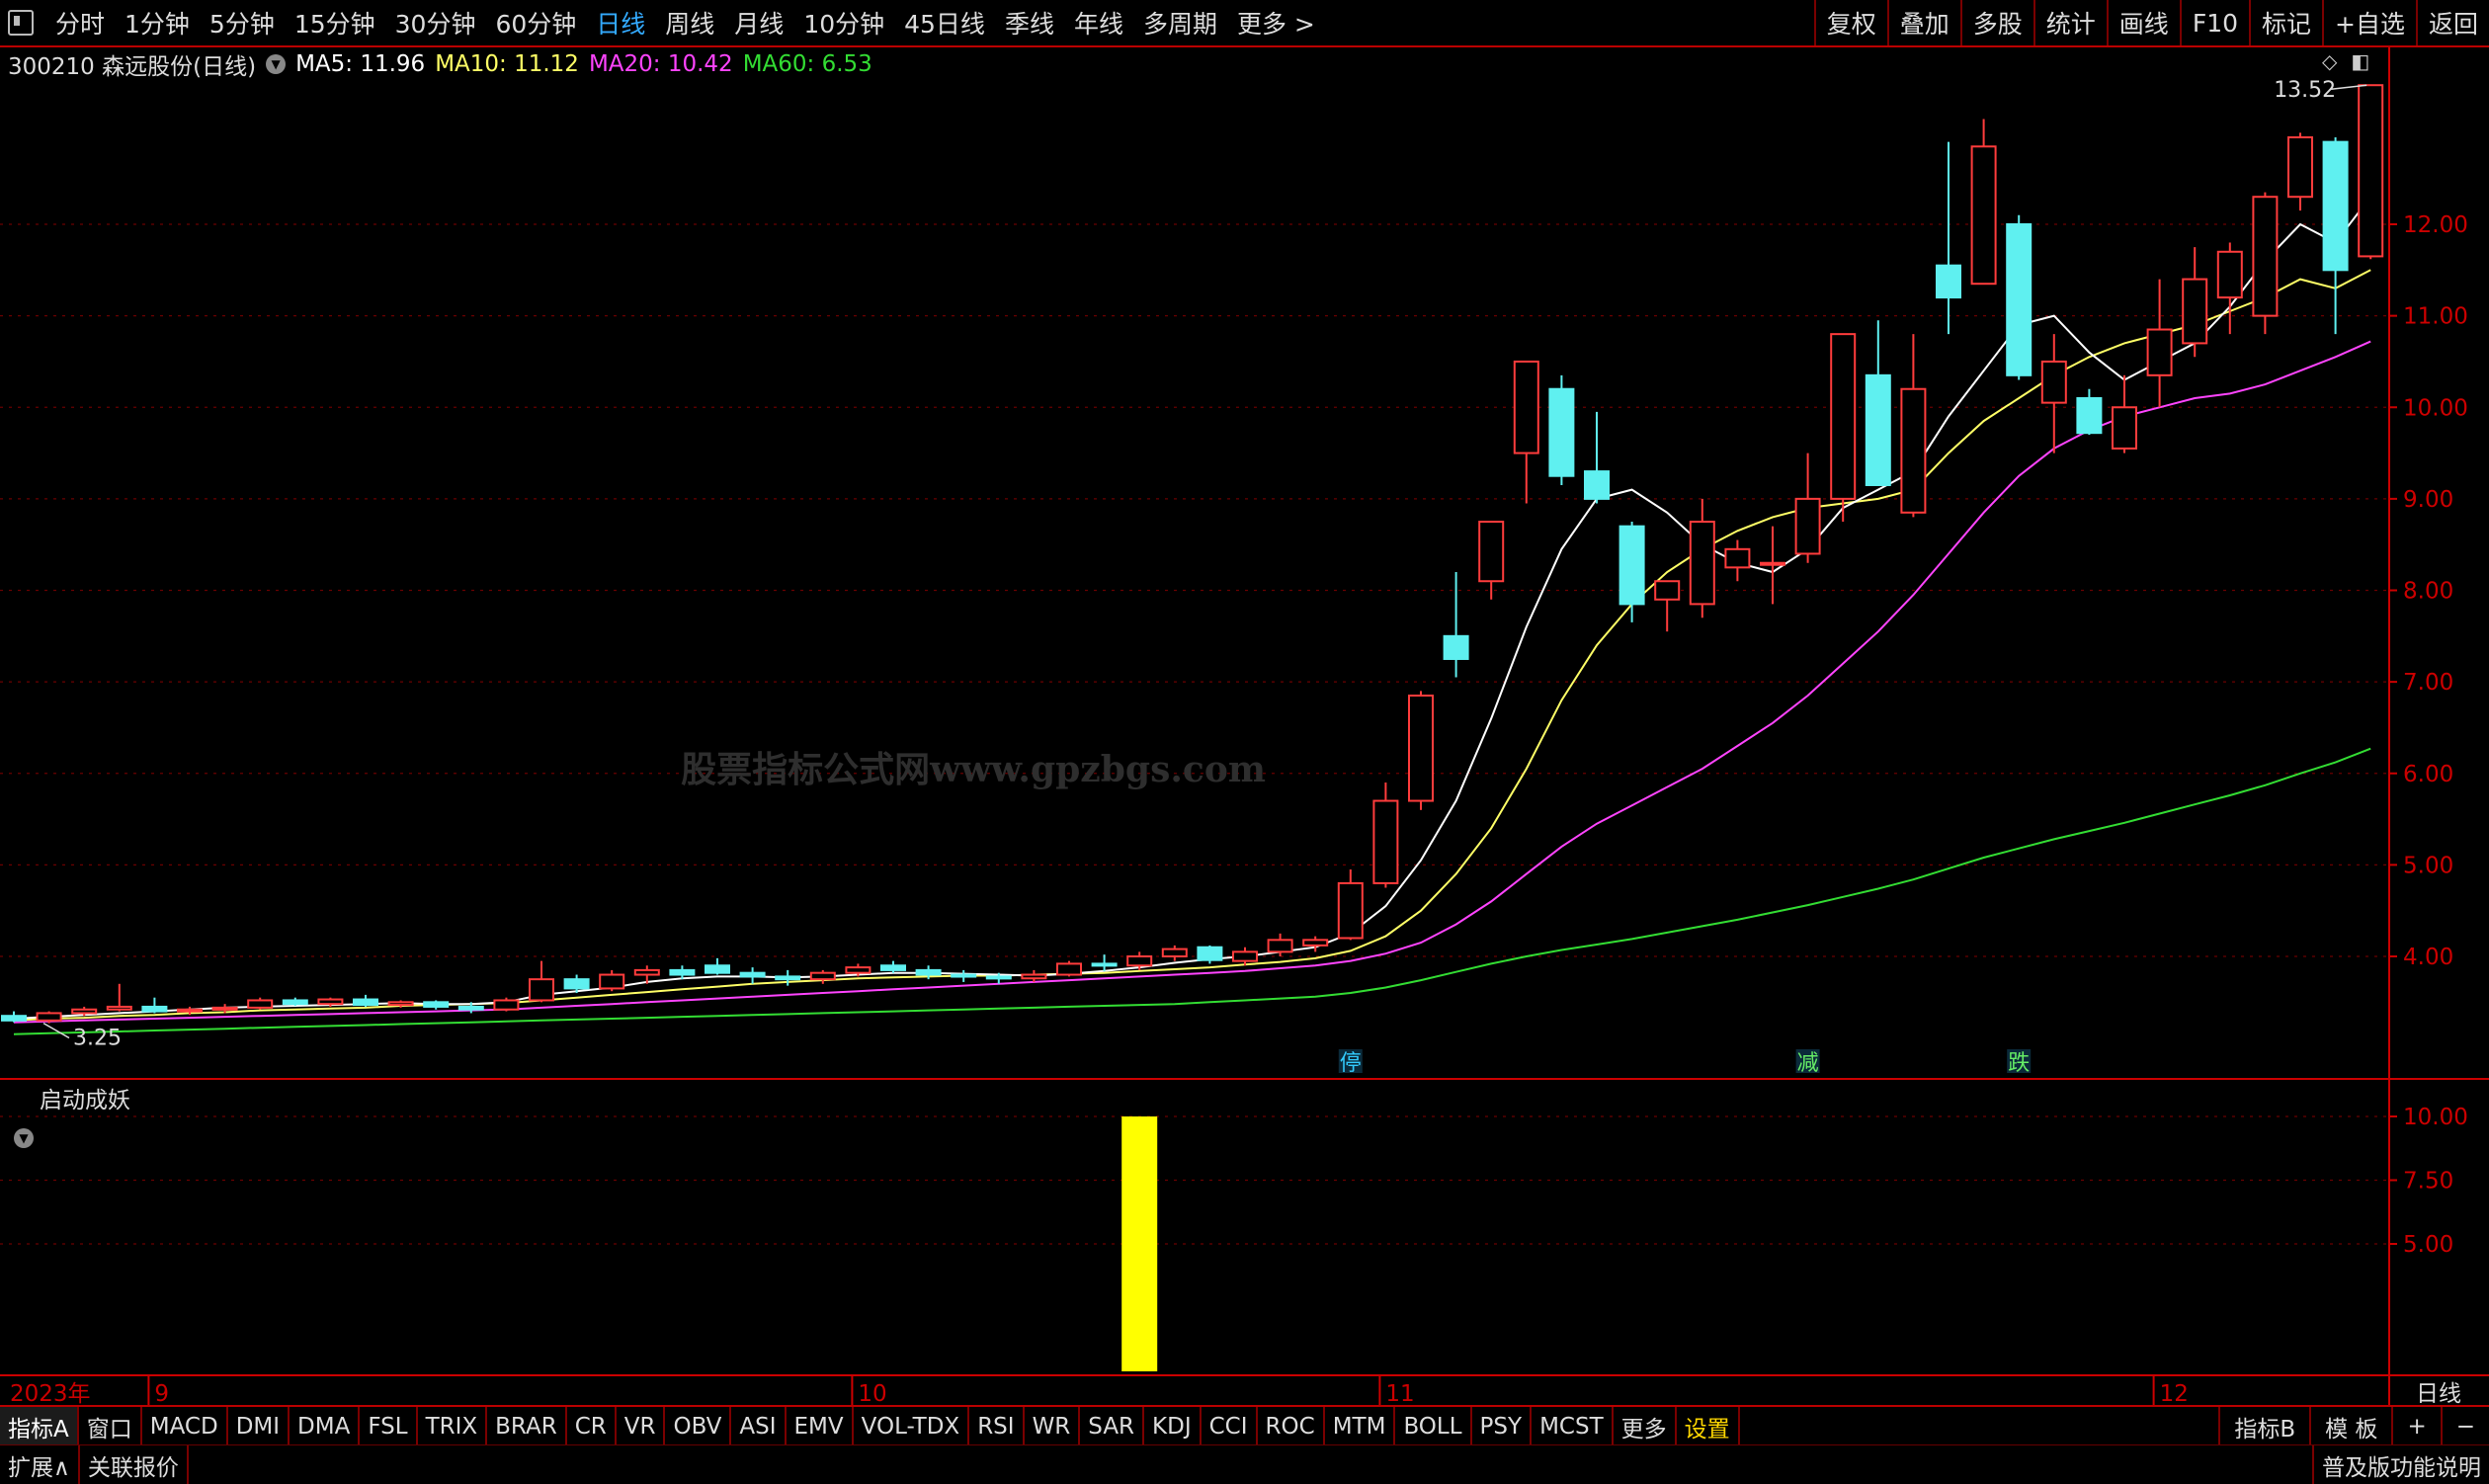 The height and width of the screenshot is (1484, 2489). What do you see at coordinates (335, 23) in the screenshot?
I see `period-tab-3: 15分钟` at bounding box center [335, 23].